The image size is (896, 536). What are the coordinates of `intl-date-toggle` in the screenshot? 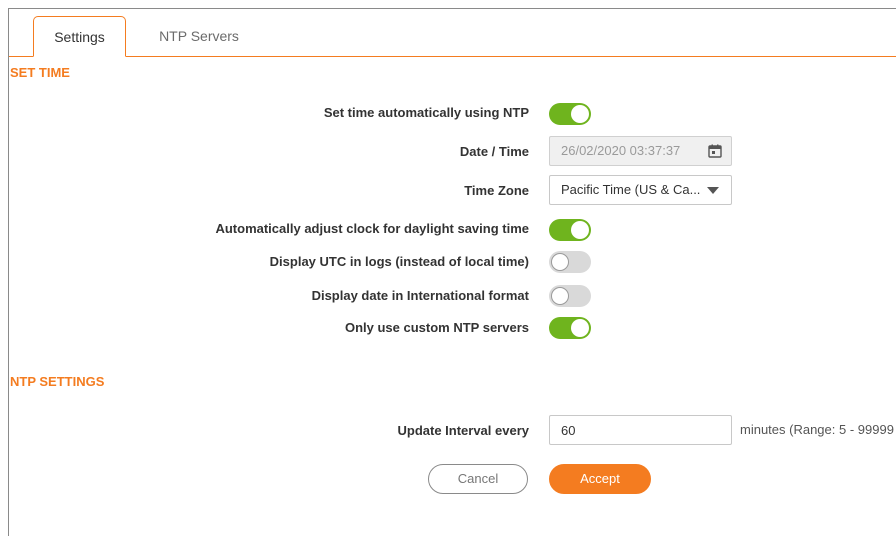 It's located at (570, 296).